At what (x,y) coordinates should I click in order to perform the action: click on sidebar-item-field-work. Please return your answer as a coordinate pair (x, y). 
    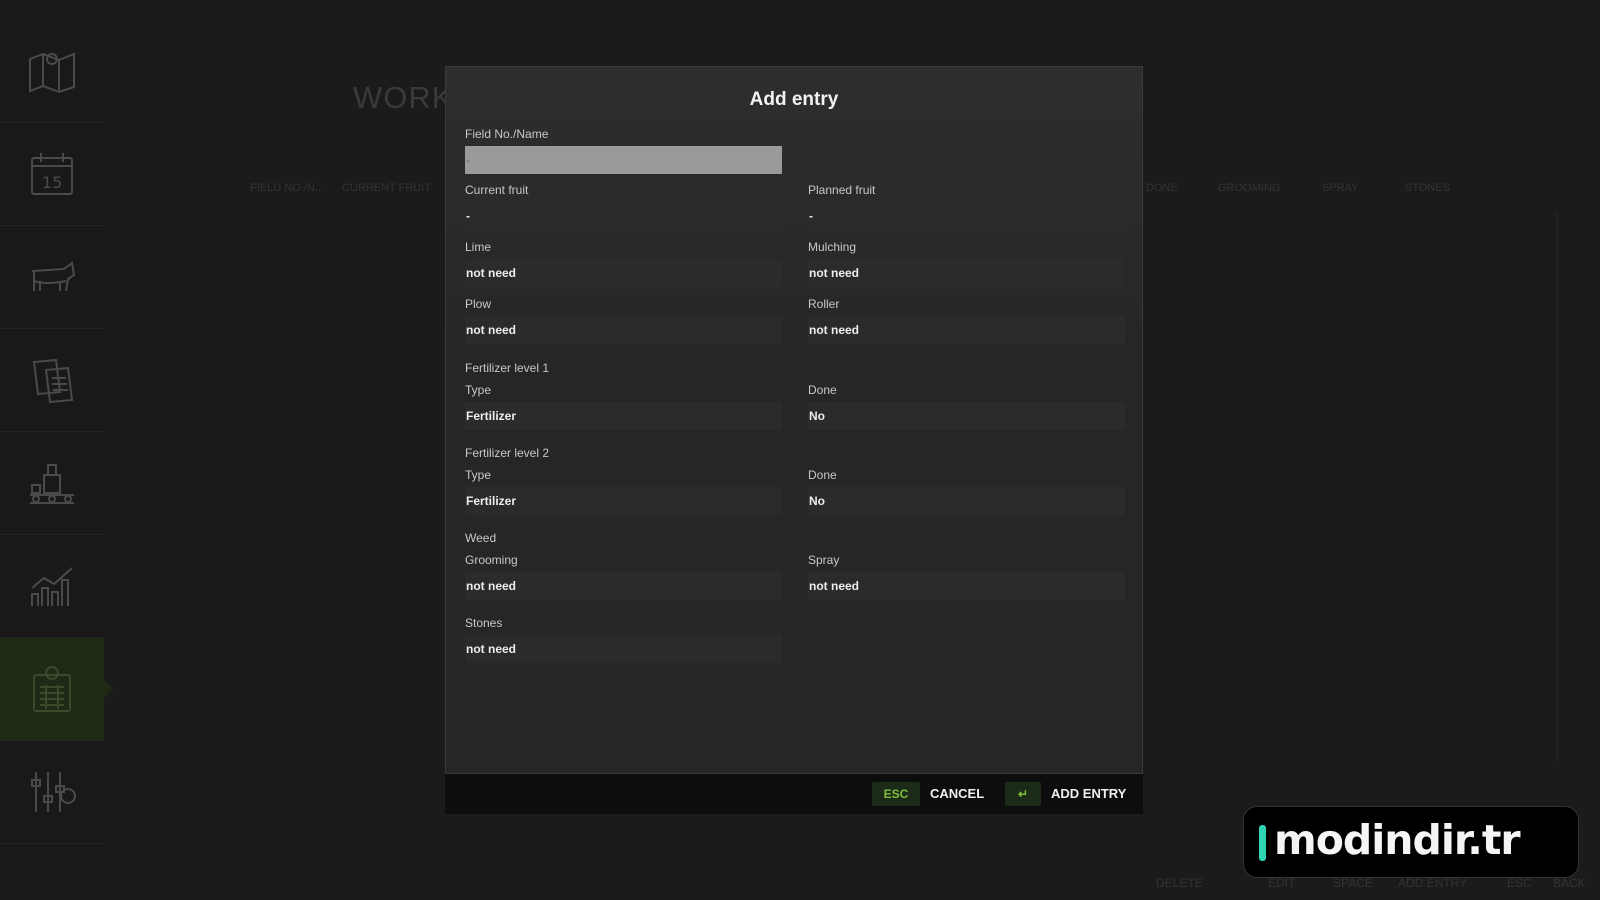
    Looking at the image, I should click on (56, 689).